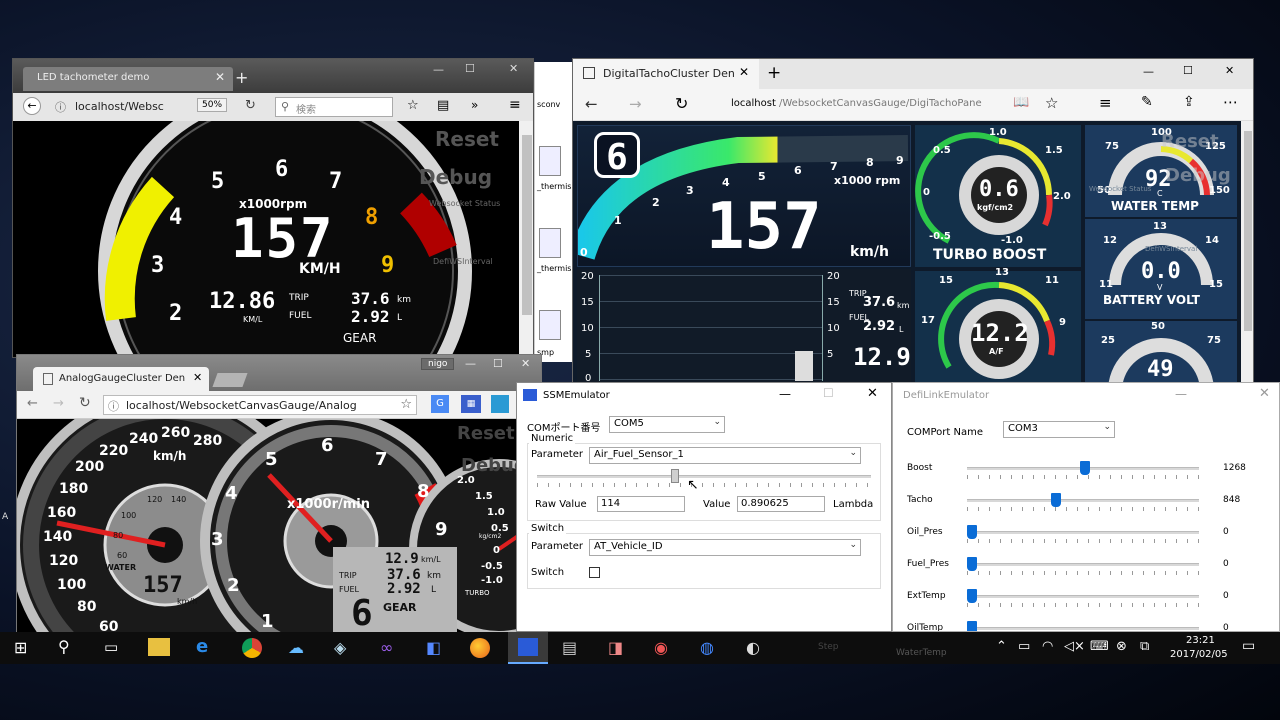 The width and height of the screenshot is (1280, 720). I want to click on share-icon: ⇪, so click(1189, 102).